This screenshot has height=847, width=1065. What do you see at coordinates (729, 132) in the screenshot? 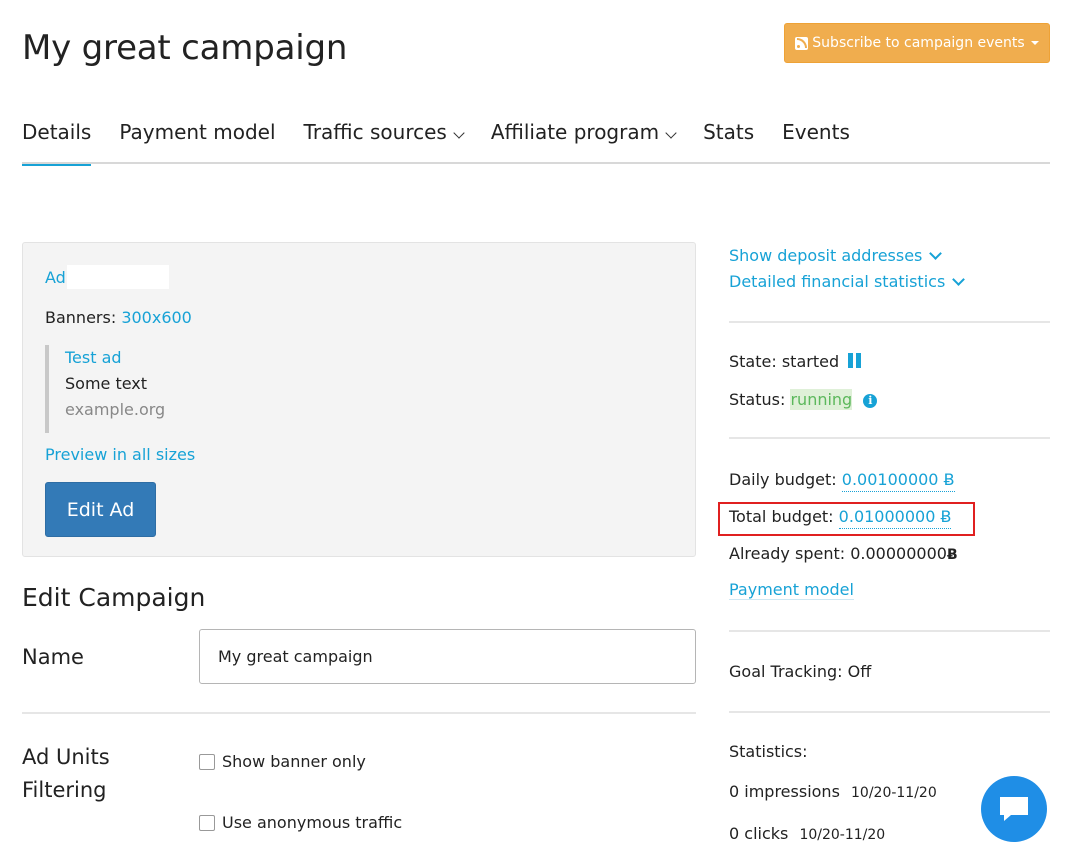
I see `tab-label: Stats` at bounding box center [729, 132].